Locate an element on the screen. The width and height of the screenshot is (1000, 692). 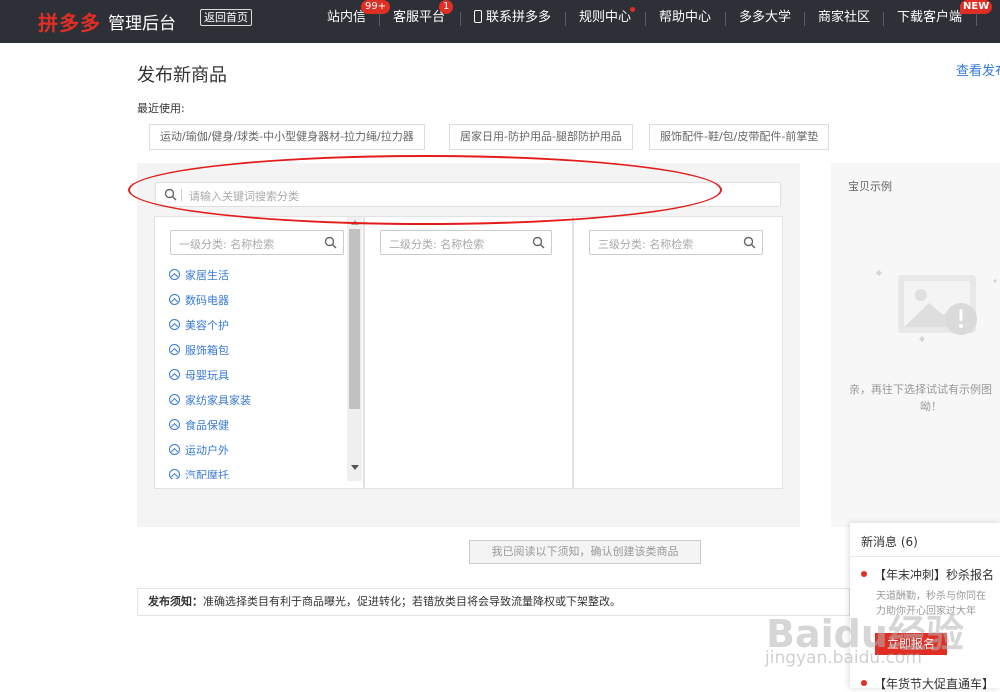
page-title: 发布新商品 is located at coordinates (182, 75).